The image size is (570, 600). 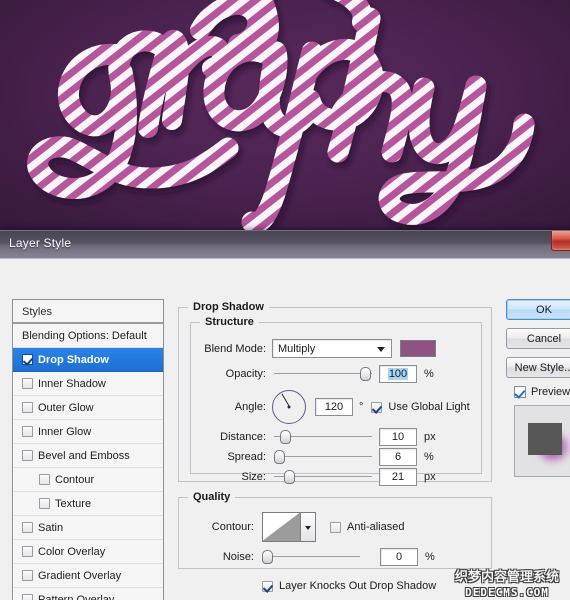 What do you see at coordinates (399, 557) in the screenshot?
I see `noise-input: 0` at bounding box center [399, 557].